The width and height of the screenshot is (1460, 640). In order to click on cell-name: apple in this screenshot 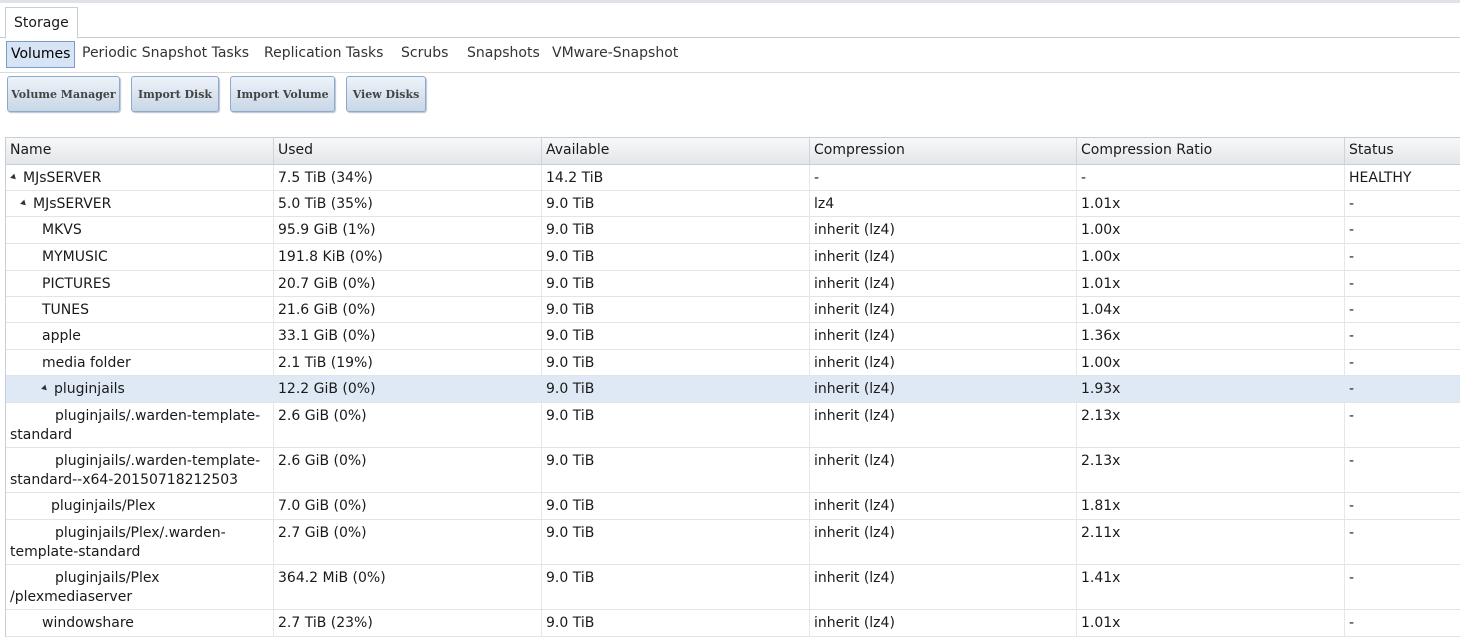, I will do `click(140, 336)`.